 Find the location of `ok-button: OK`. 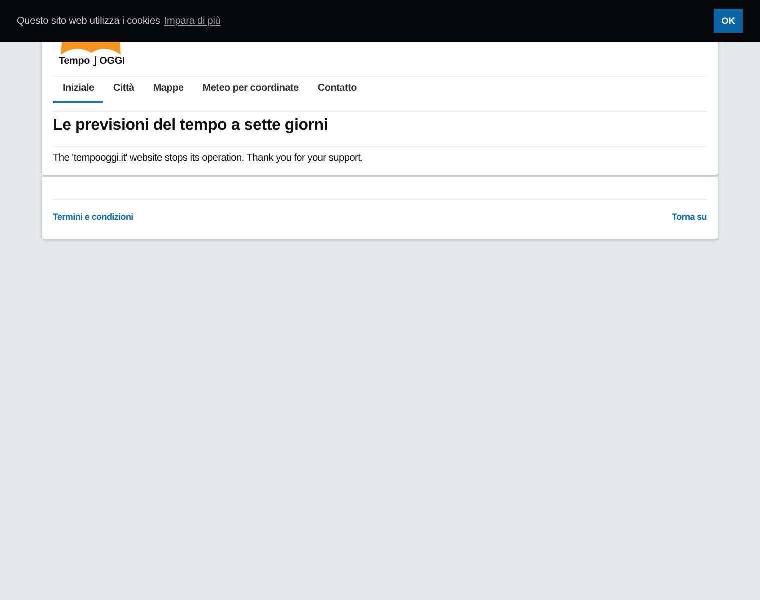

ok-button: OK is located at coordinates (728, 21).